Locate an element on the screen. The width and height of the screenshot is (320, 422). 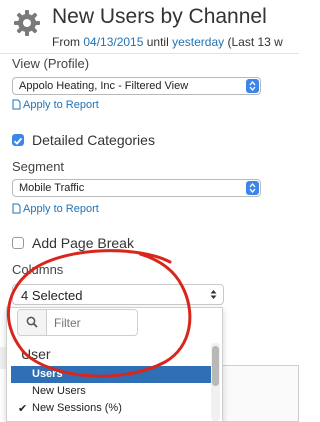
detailed-categories-checkbox is located at coordinates (18, 140).